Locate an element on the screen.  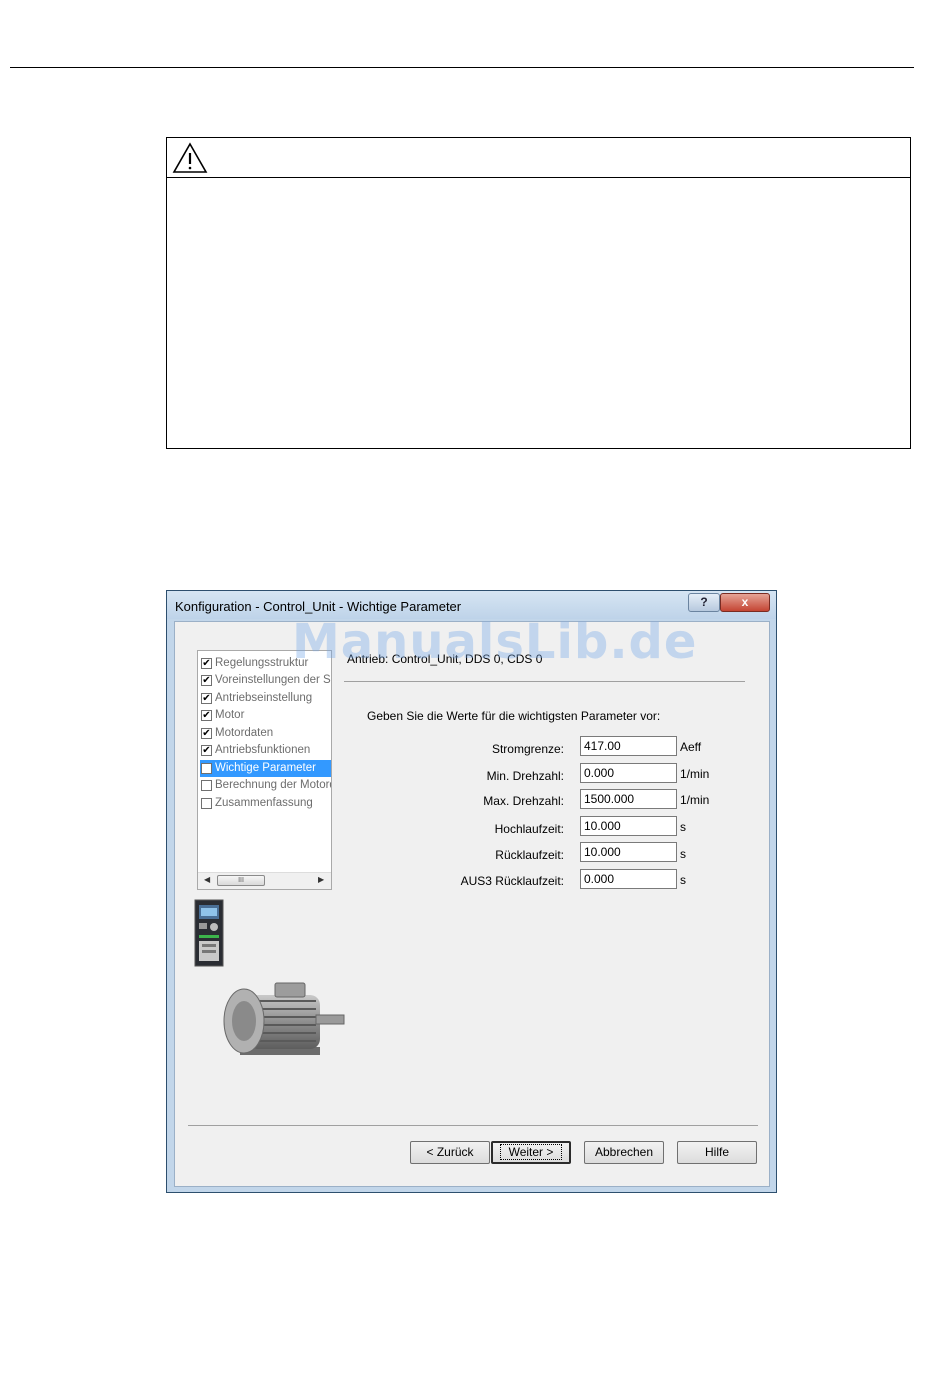
tree-item-label: Voreinstellungen der Sollwerte is located at coordinates (273, 680).